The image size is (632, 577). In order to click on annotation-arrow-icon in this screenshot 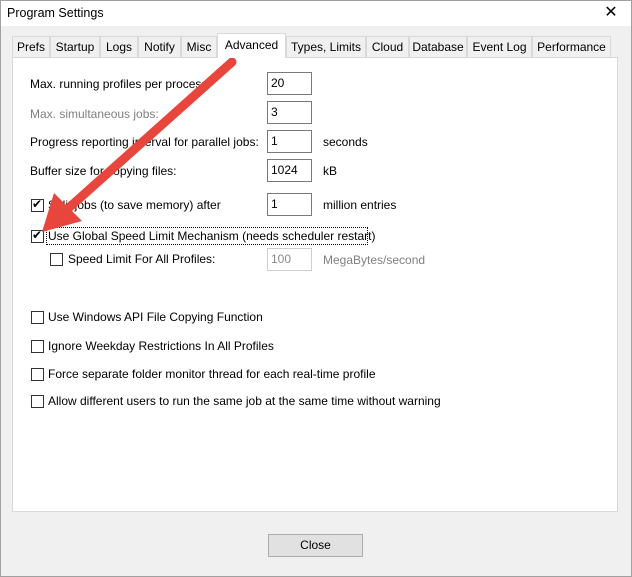, I will do `click(139, 144)`.